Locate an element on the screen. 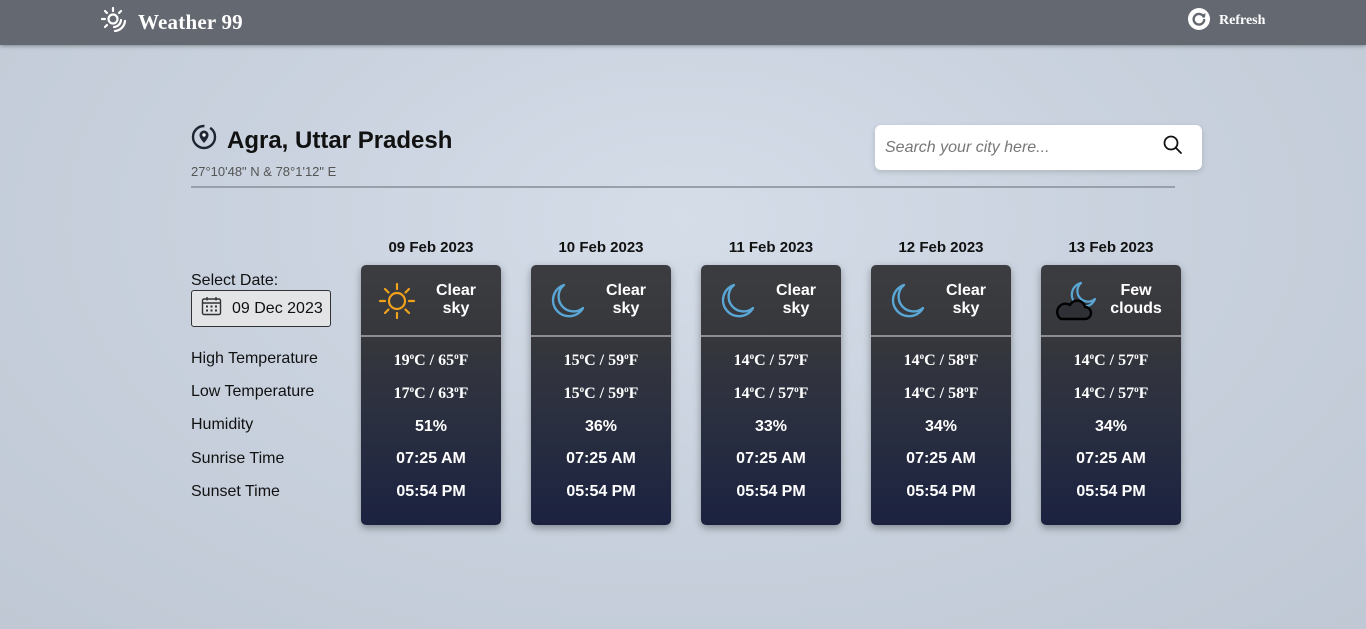  select-date-label: Select Date: is located at coordinates (235, 280).